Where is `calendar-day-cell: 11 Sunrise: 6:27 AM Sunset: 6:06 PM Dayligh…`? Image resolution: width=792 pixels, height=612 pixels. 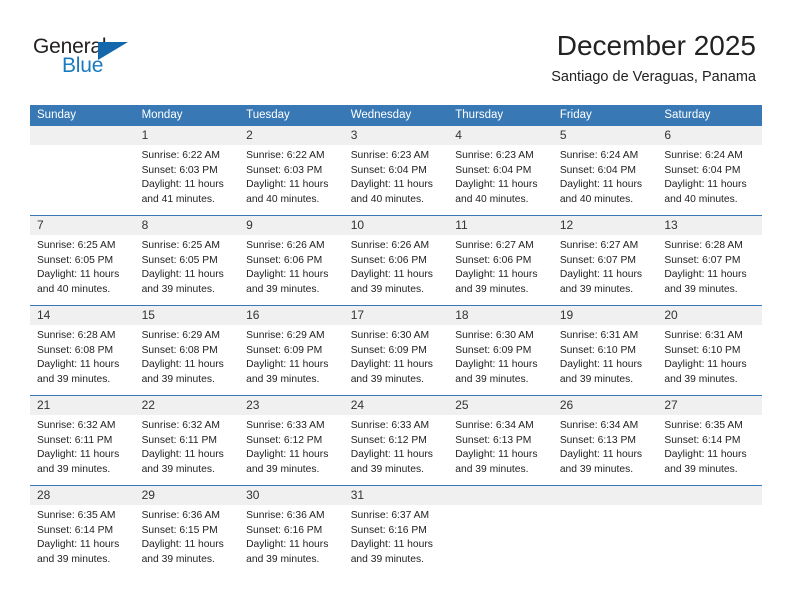
calendar-day-cell: 11 Sunrise: 6:27 AM Sunset: 6:06 PM Dayligh… is located at coordinates (500, 260).